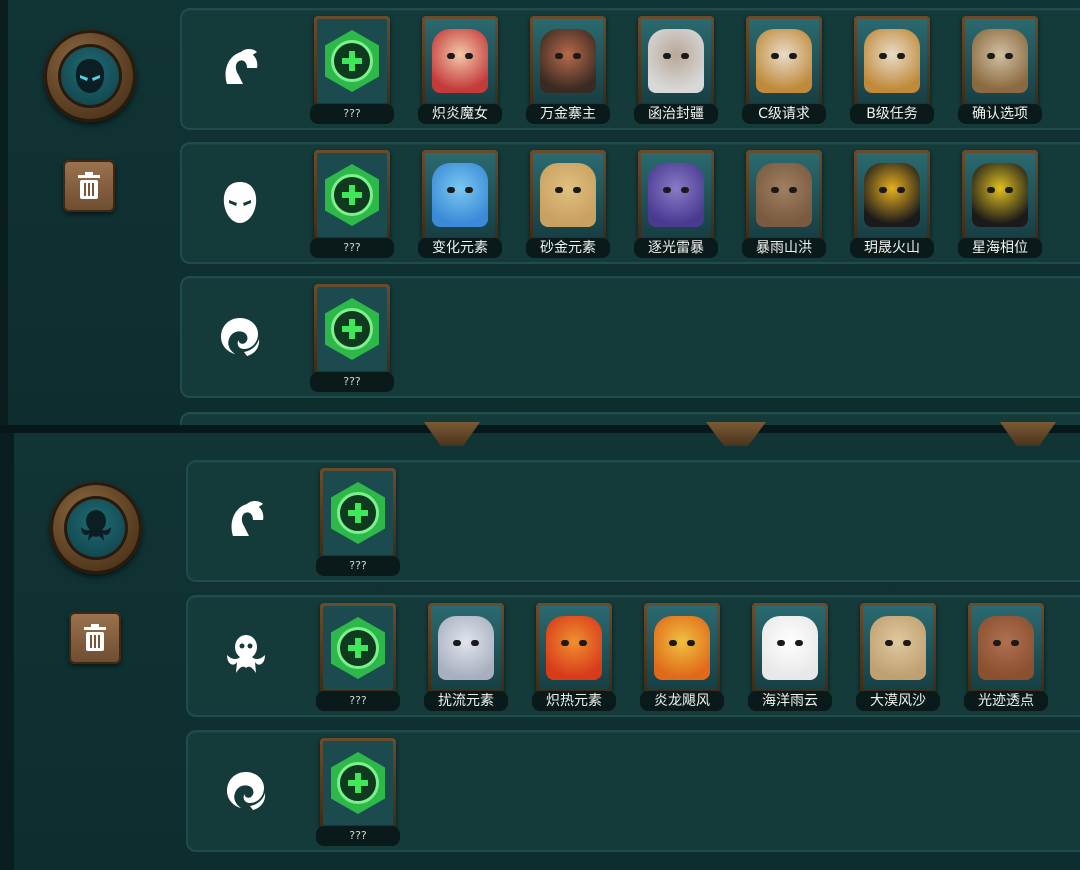  I want to click on black-dragon-portrait, so click(1000, 195).